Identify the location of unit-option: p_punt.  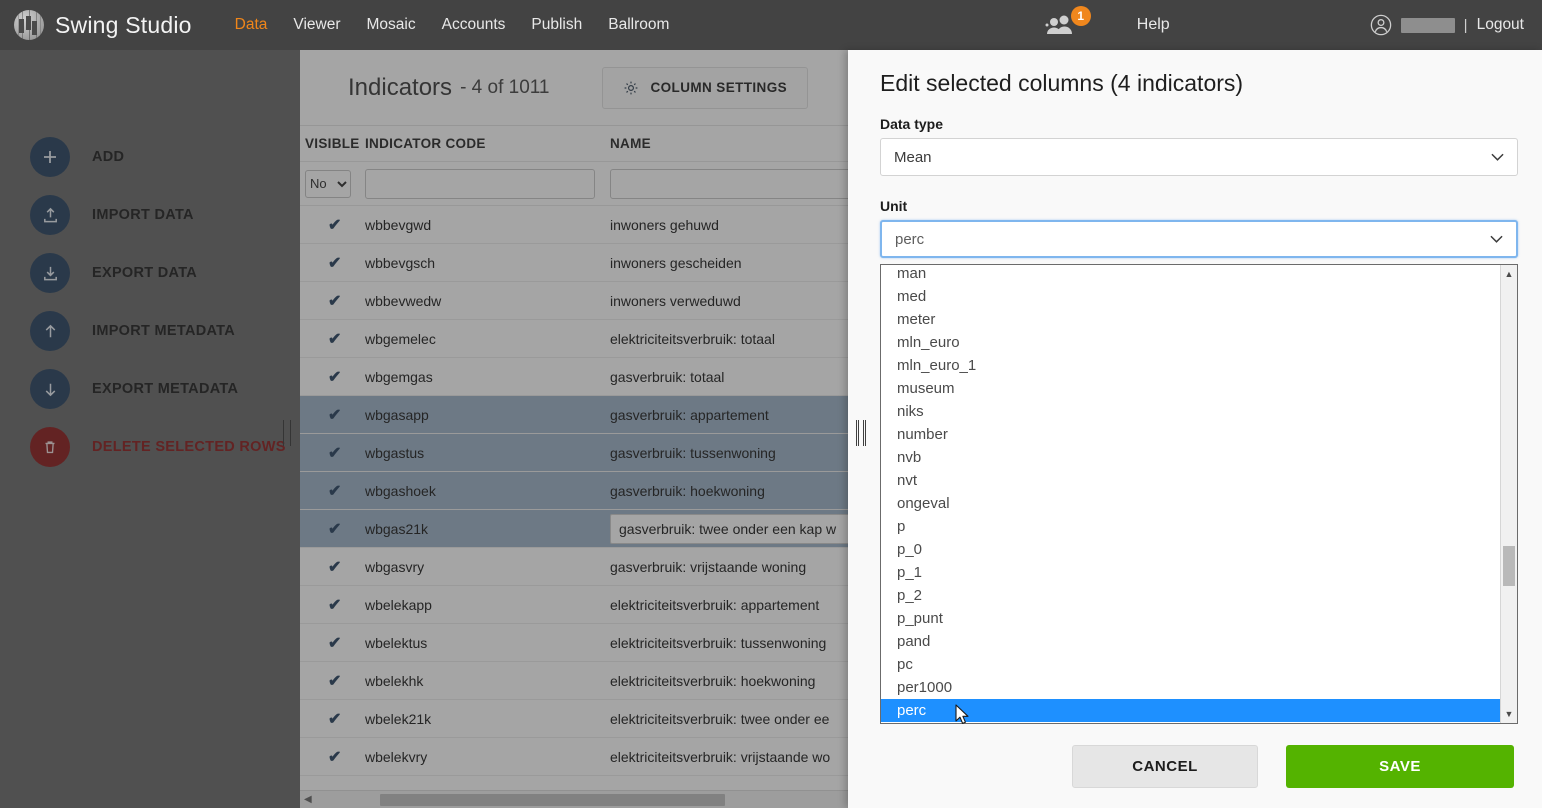
(1191, 618).